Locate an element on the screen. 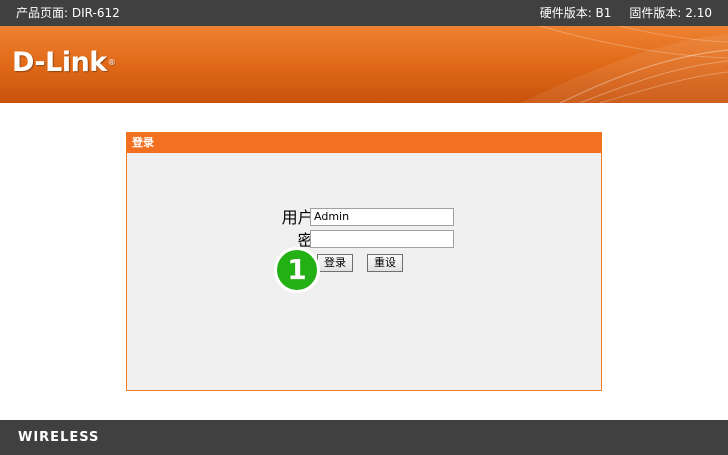  login-panel-title: 登录 is located at coordinates (364, 143).